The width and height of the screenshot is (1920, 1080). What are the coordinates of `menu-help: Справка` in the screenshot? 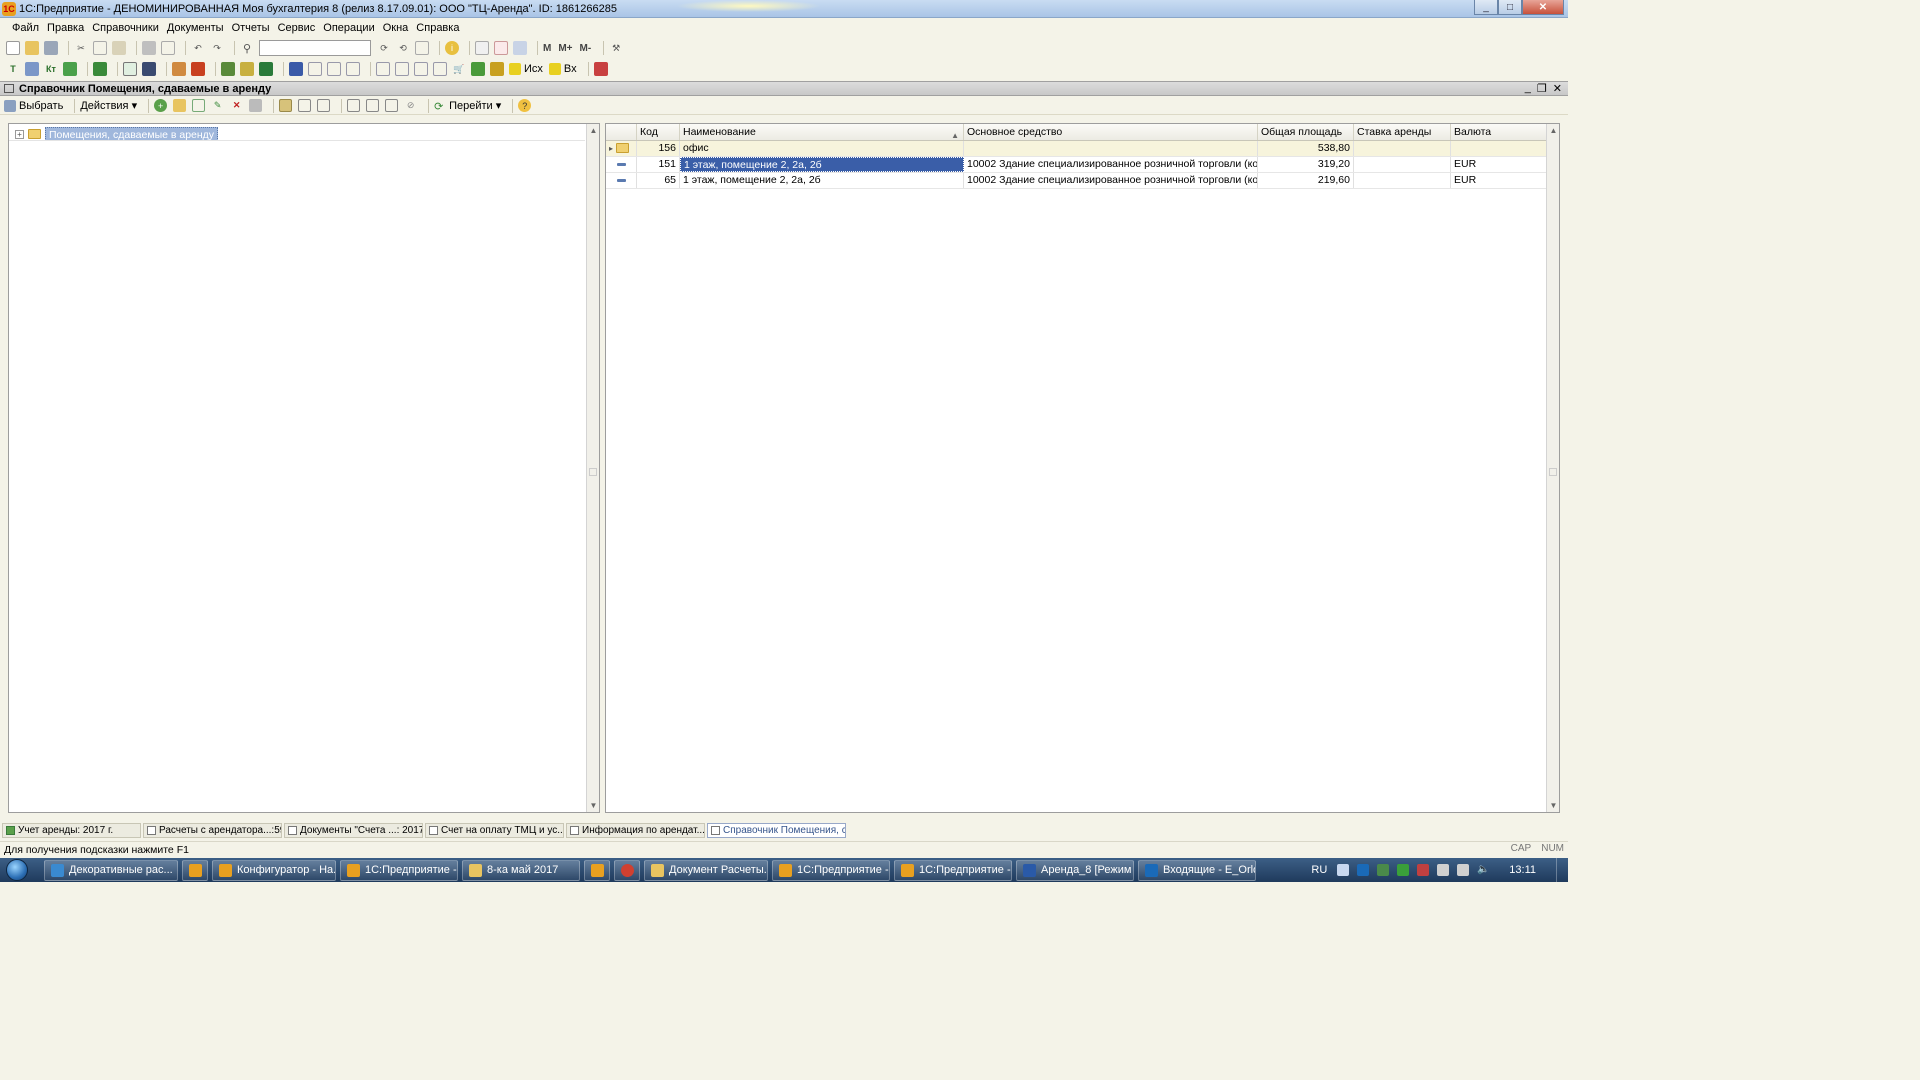 It's located at (437, 28).